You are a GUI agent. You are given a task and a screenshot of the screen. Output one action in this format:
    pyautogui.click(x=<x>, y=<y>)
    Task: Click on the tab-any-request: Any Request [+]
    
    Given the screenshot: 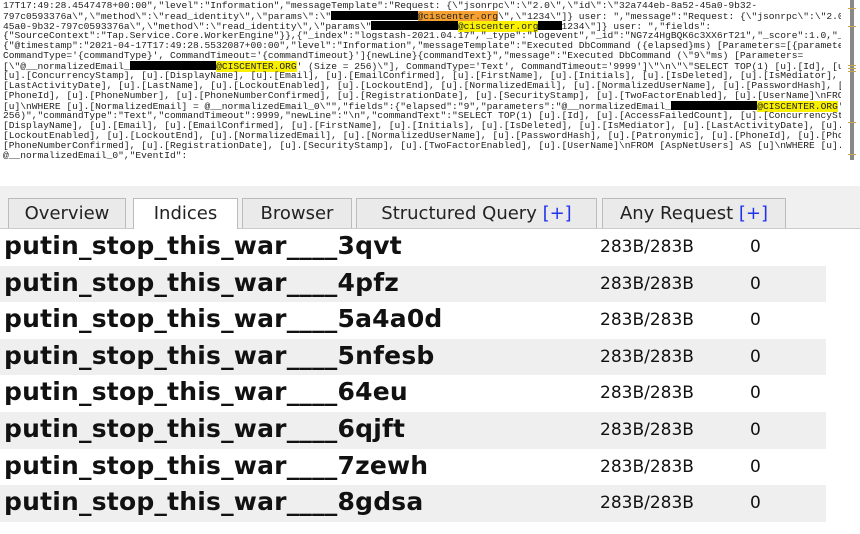 What is the action you would take?
    pyautogui.click(x=694, y=213)
    